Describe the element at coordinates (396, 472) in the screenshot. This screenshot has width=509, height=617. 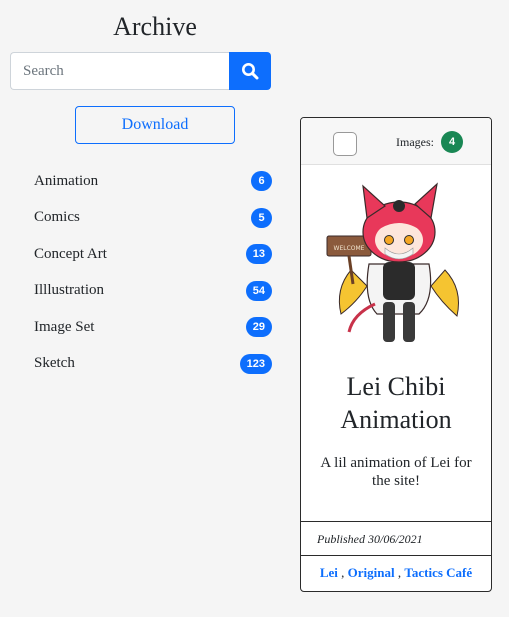
I see `card-description: A lil animation of Lei for the site!` at that location.